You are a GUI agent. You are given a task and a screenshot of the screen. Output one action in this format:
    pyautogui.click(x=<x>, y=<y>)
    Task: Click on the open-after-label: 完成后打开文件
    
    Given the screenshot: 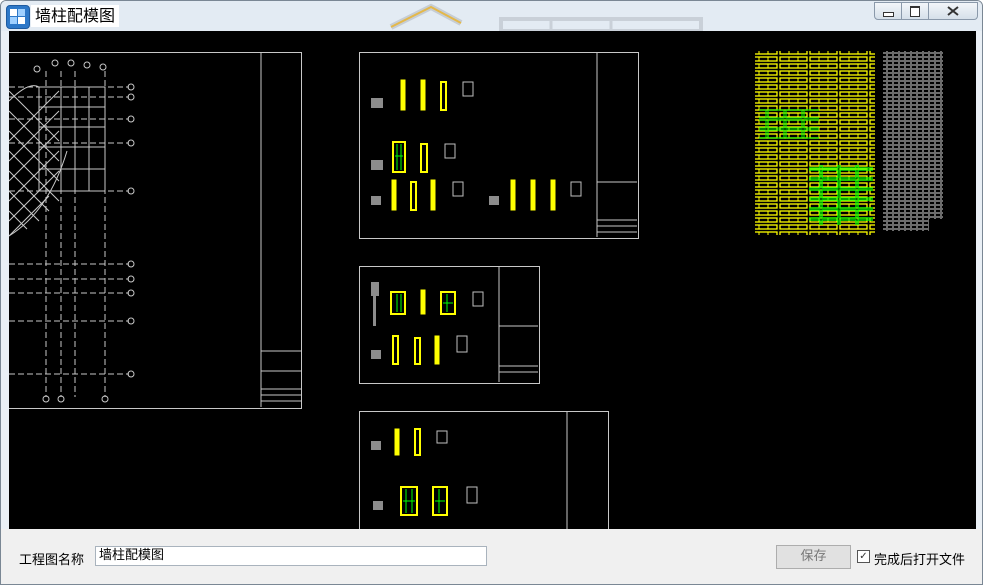 What is the action you would take?
    pyautogui.click(x=919, y=558)
    